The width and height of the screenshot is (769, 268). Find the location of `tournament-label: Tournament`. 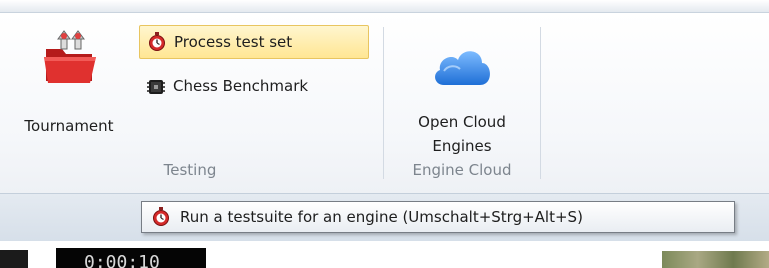

tournament-label: Tournament is located at coordinates (69, 126).